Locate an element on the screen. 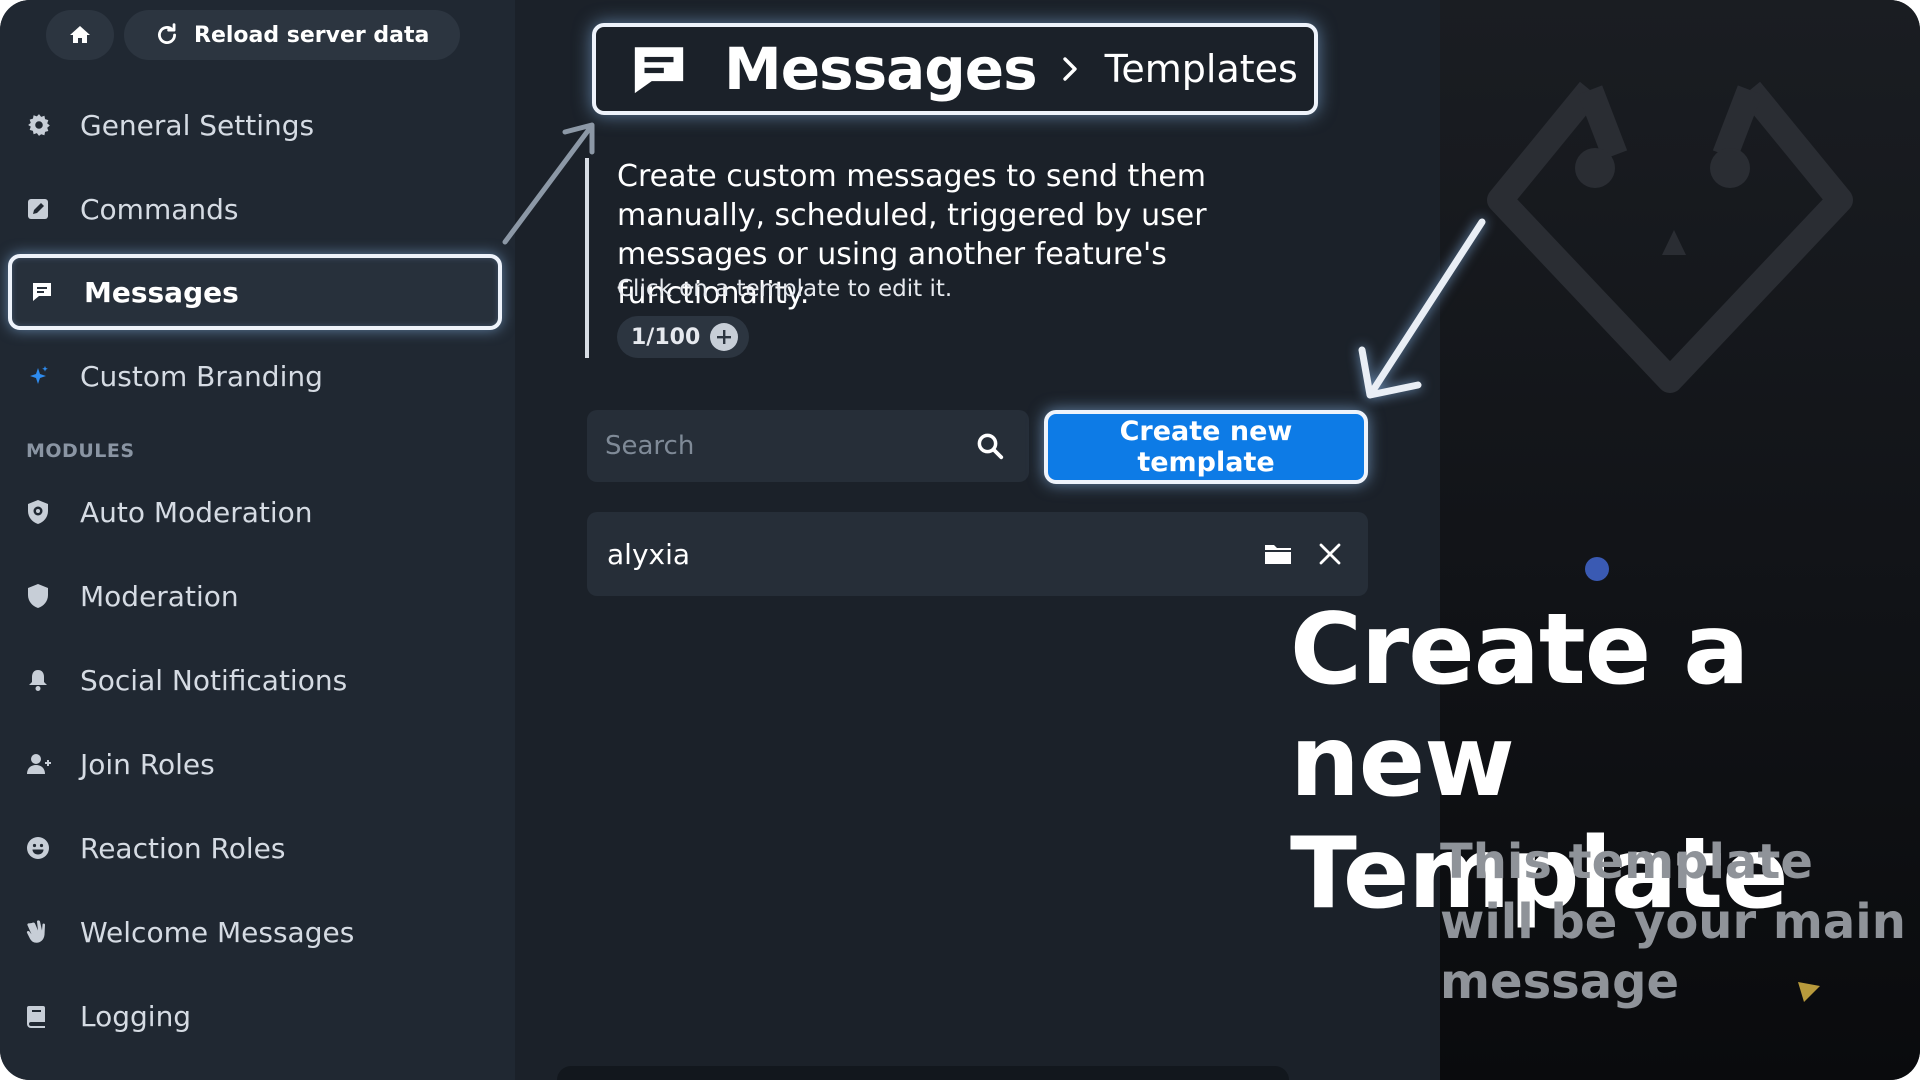 Image resolution: width=1920 pixels, height=1080 pixels. refresh-icon is located at coordinates (167, 33).